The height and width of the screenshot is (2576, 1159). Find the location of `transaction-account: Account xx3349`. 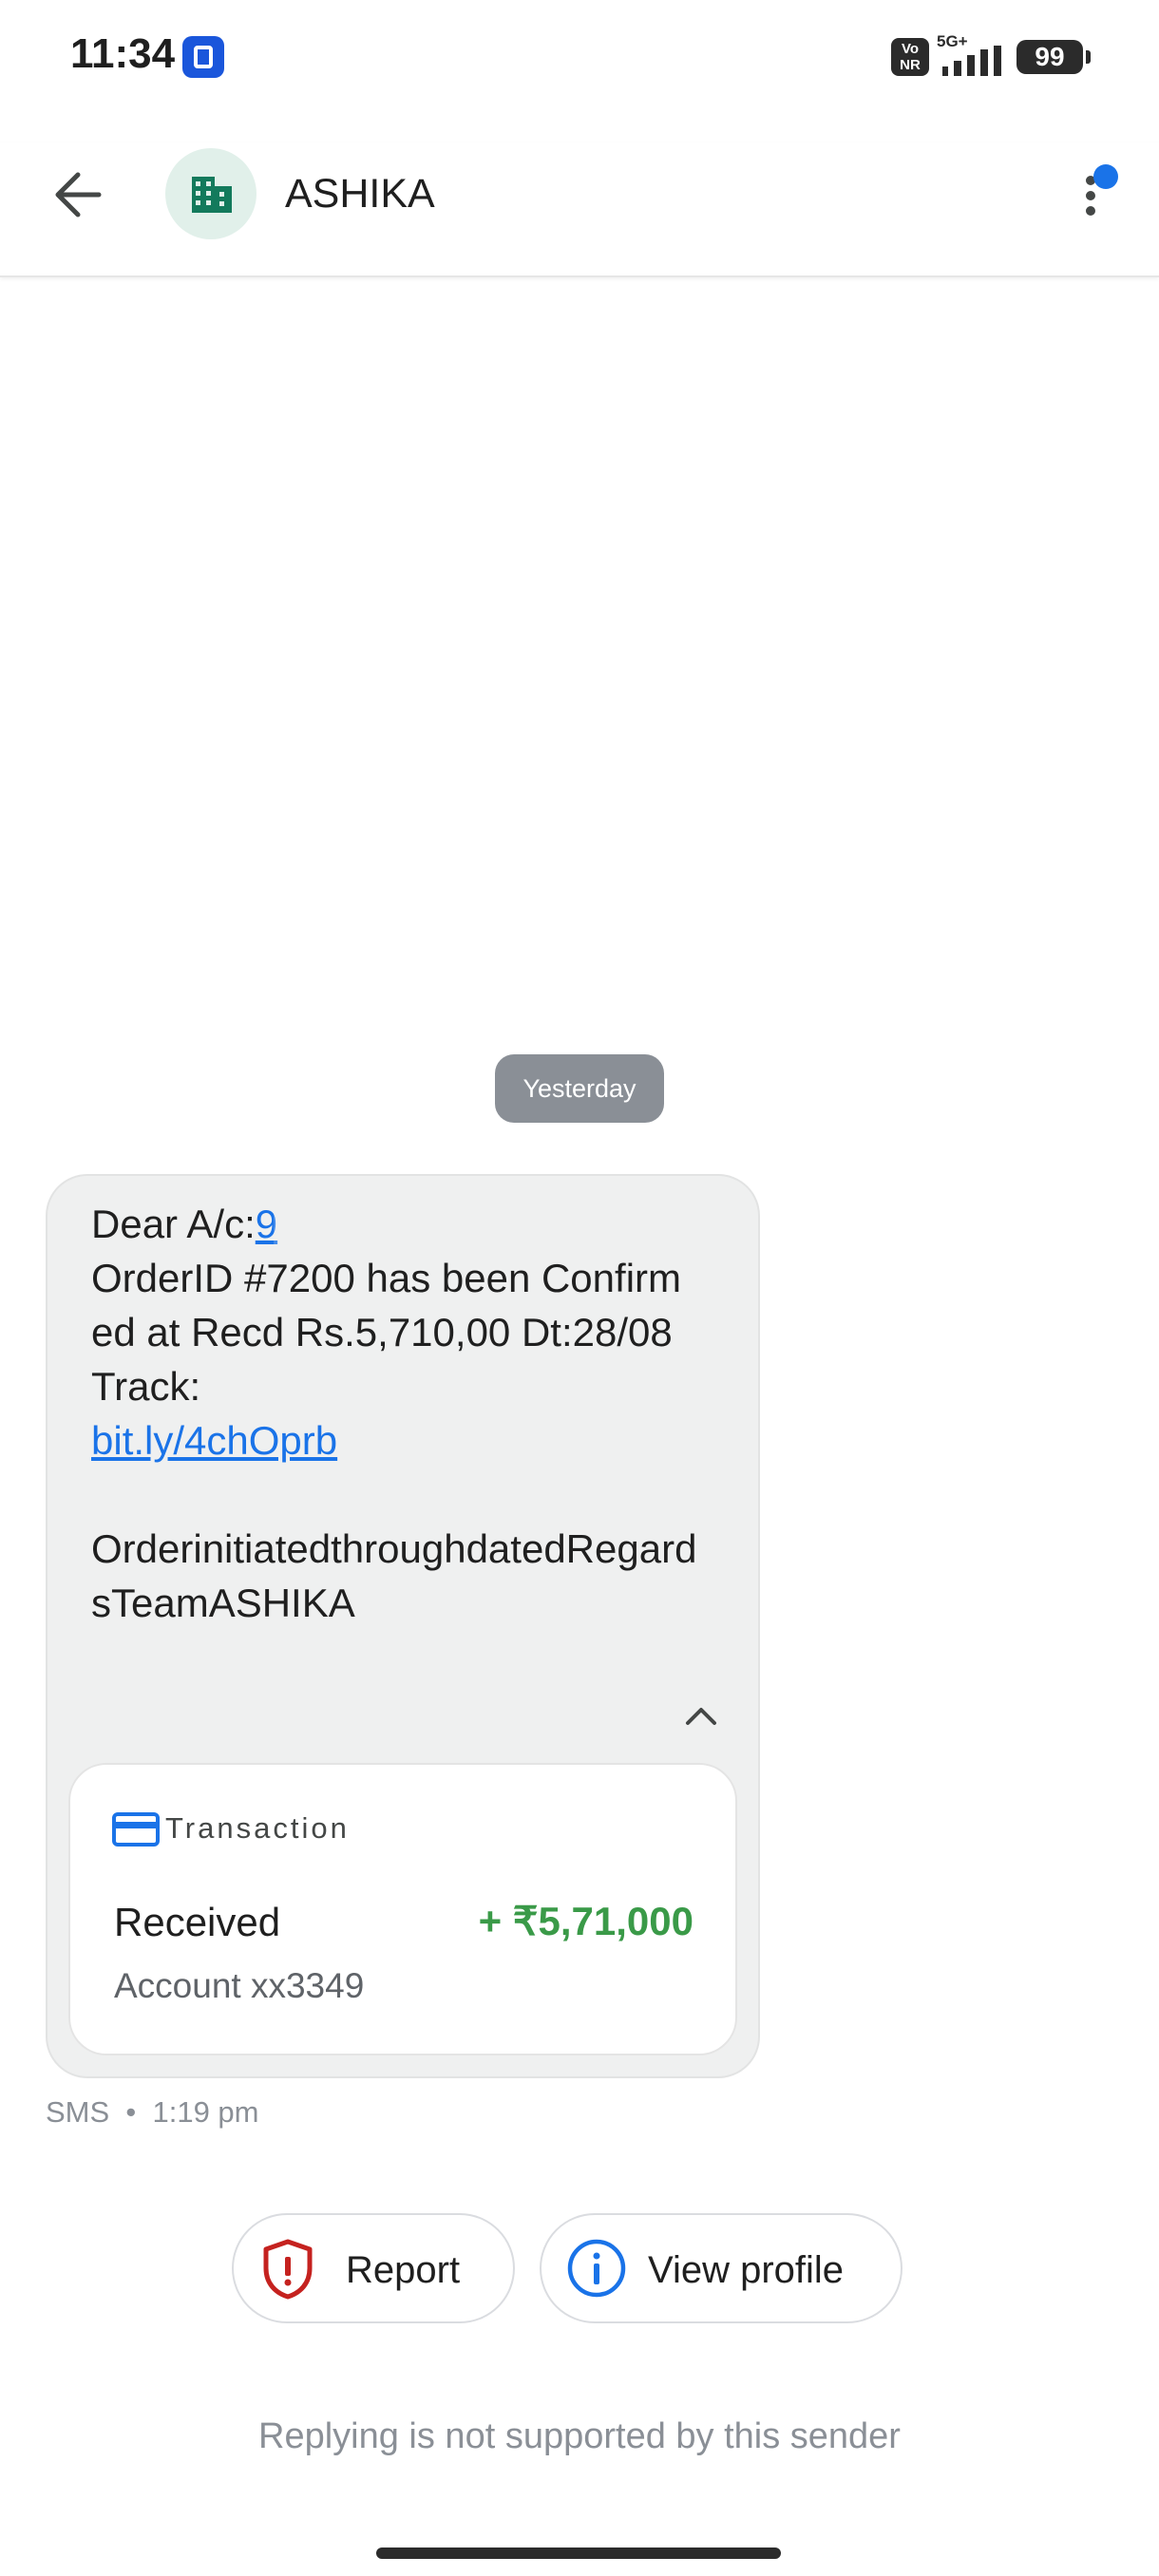

transaction-account: Account xx3349 is located at coordinates (239, 1985).